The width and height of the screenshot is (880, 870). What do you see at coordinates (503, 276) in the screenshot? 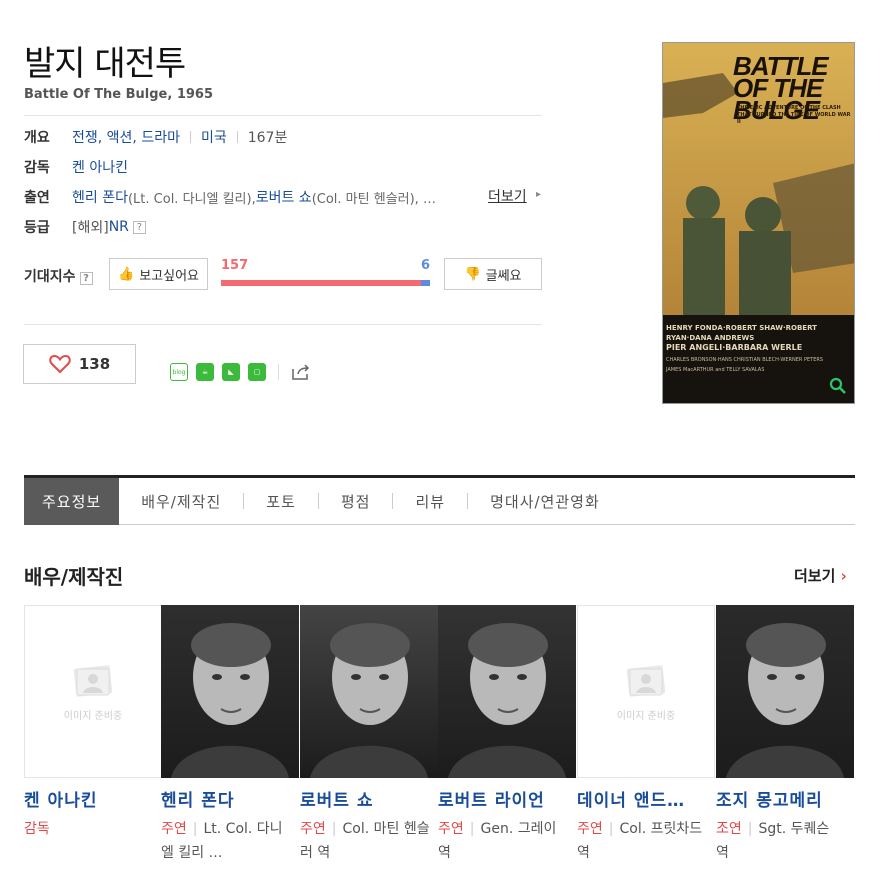
I see `not-sure-label: 글쎄요` at bounding box center [503, 276].